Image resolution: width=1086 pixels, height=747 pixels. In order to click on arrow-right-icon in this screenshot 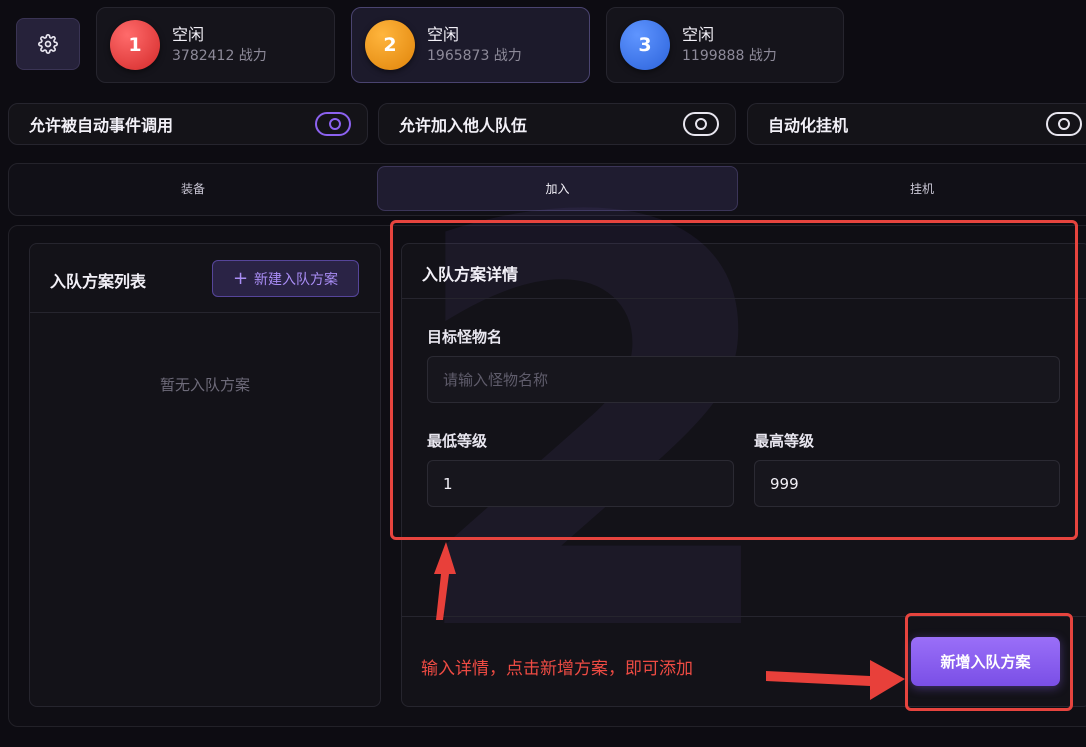, I will do `click(835, 680)`.